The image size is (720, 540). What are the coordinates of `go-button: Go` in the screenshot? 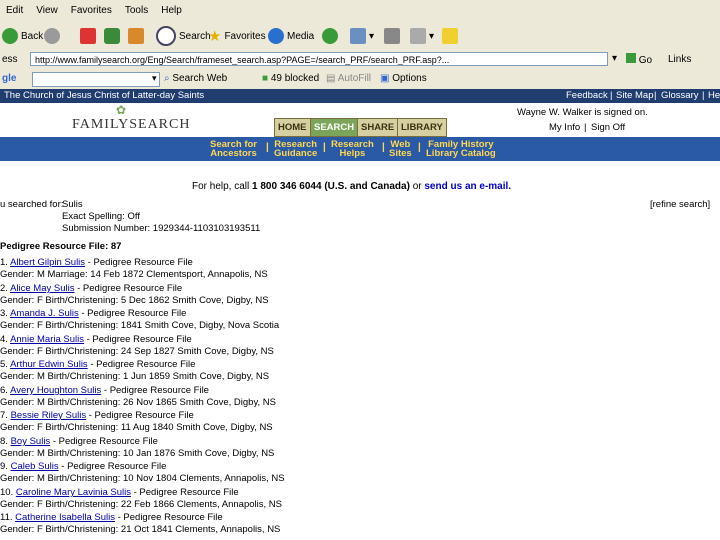 It's located at (639, 59).